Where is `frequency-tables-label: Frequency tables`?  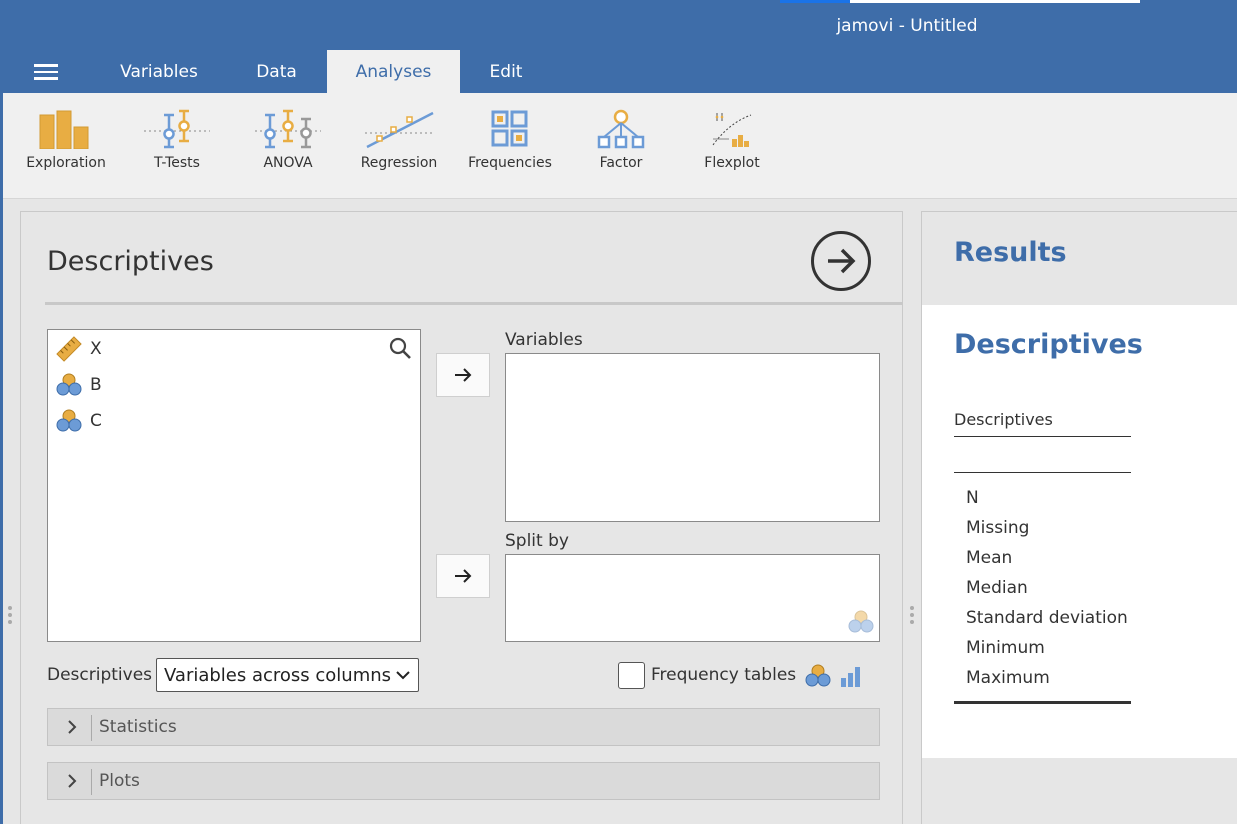 frequency-tables-label: Frequency tables is located at coordinates (724, 675).